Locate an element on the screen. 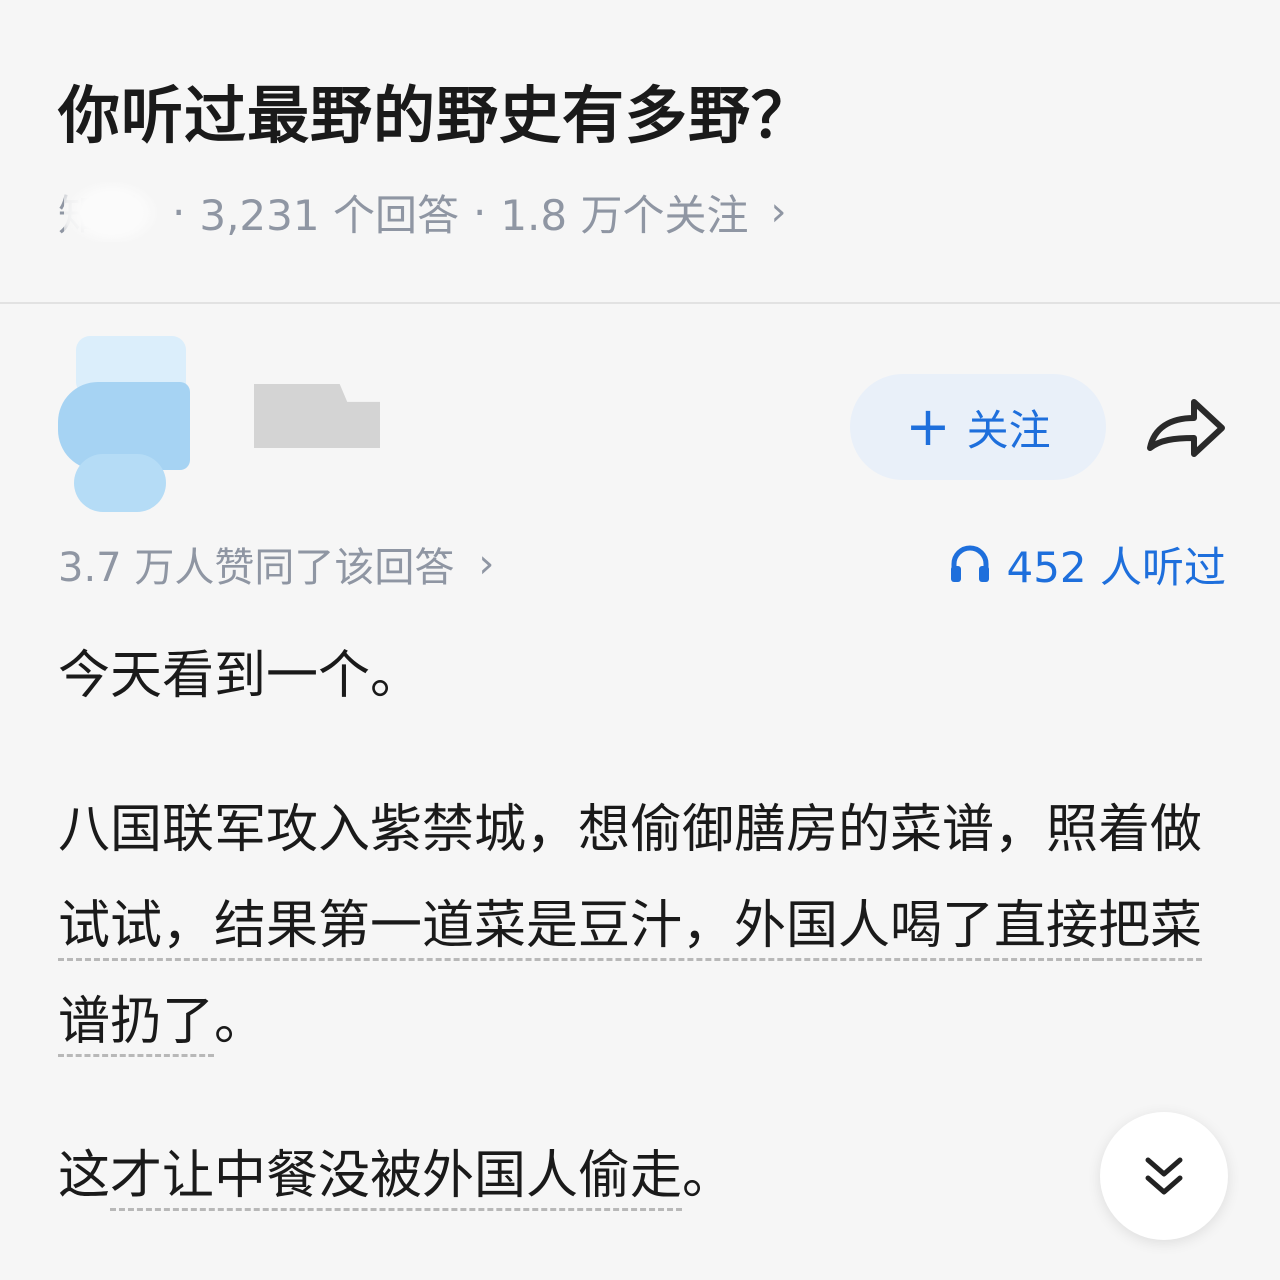 The width and height of the screenshot is (1280, 1280). share-arrow-icon is located at coordinates (1186, 428).